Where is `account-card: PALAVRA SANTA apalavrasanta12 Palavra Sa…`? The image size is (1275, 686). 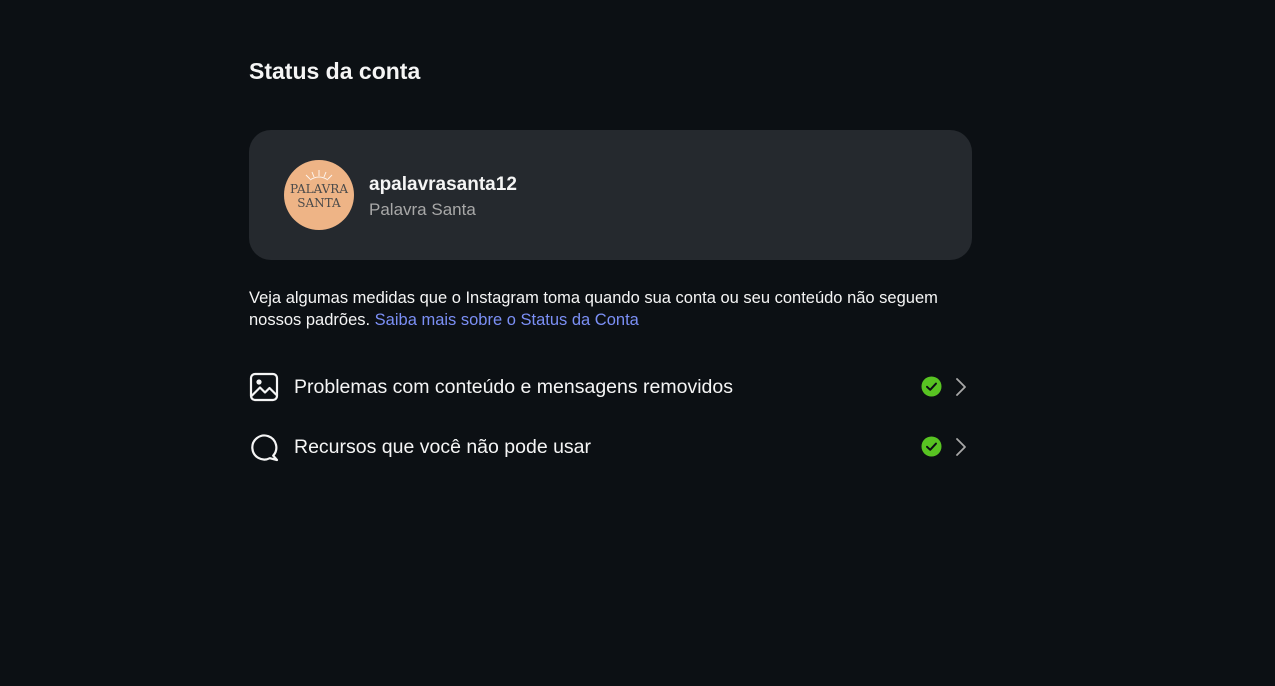
account-card: PALAVRA SANTA apalavrasanta12 Palavra Sa… is located at coordinates (610, 195).